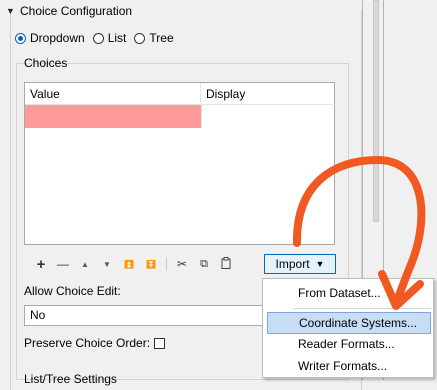 This screenshot has width=437, height=390. I want to click on radio-list-label: List, so click(117, 38).